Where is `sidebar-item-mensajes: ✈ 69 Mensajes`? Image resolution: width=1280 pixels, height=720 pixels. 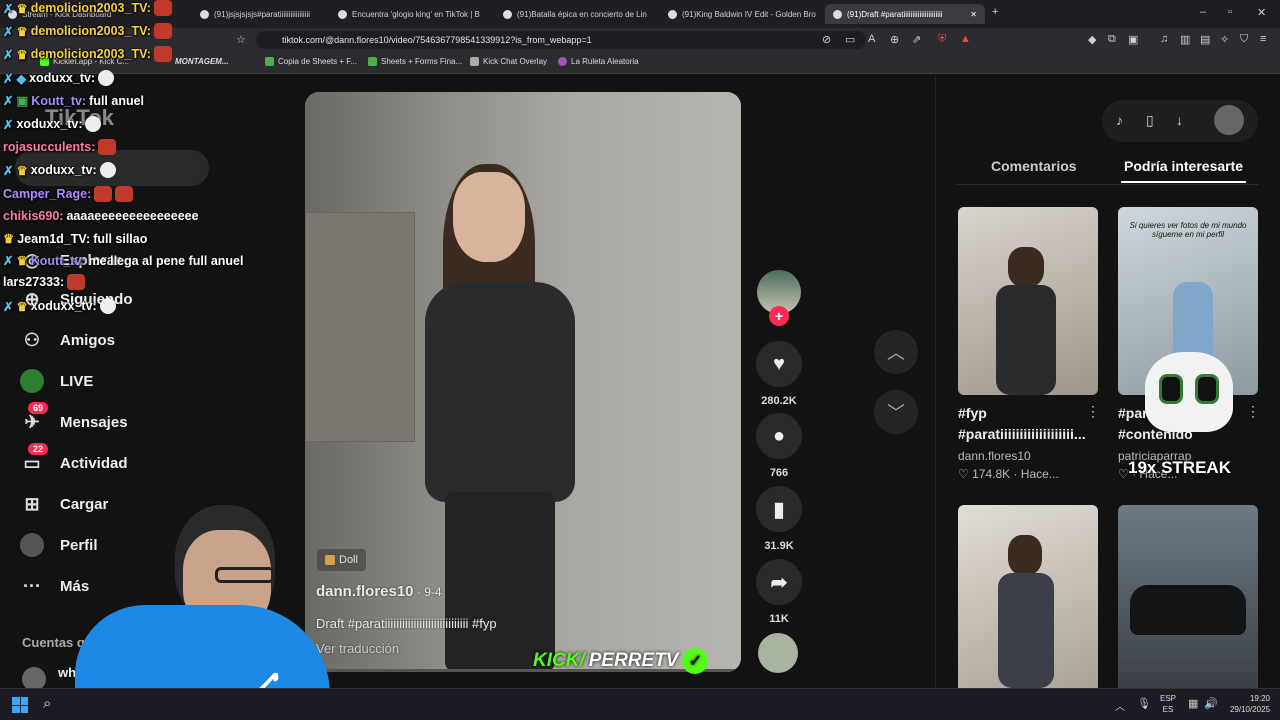
sidebar-item-mensajes: ✈ 69 Mensajes is located at coordinates (74, 418).